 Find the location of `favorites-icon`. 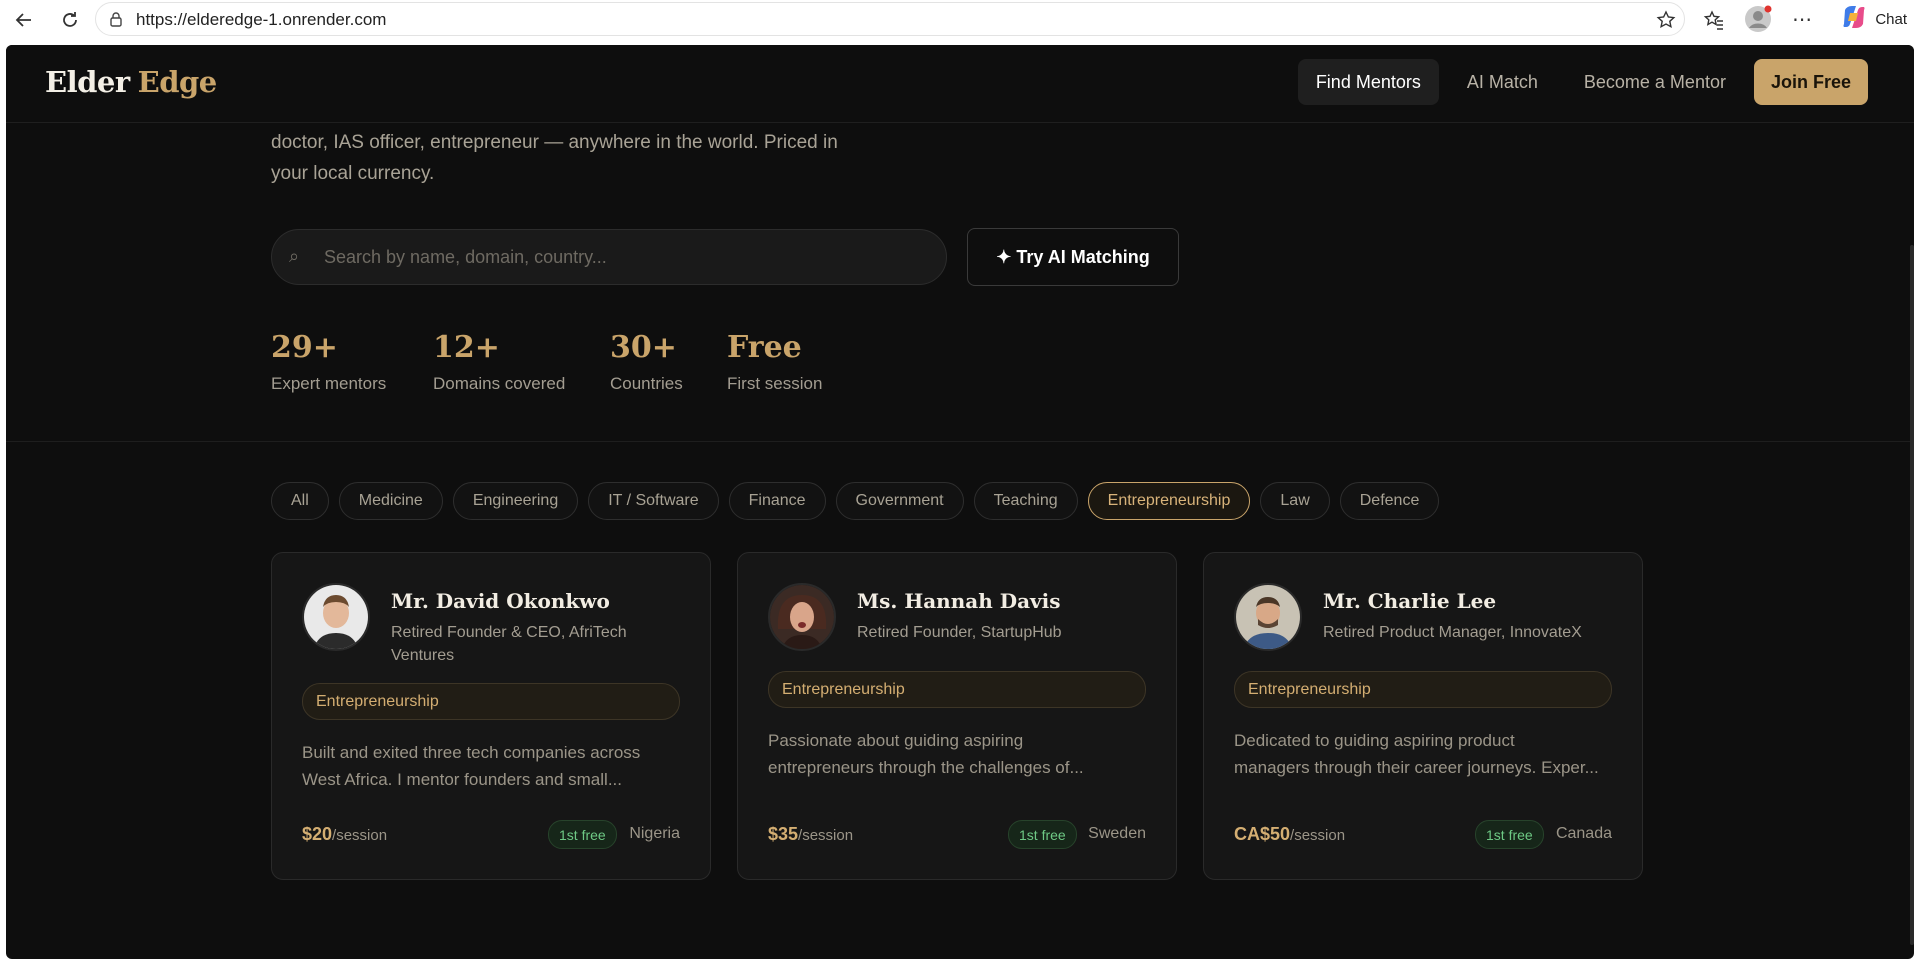

favorites-icon is located at coordinates (1714, 22).